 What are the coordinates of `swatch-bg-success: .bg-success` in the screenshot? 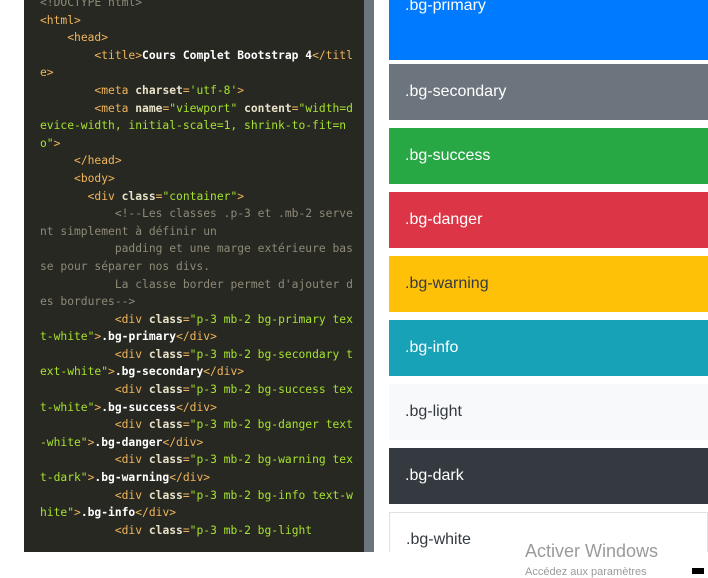 It's located at (548, 156).